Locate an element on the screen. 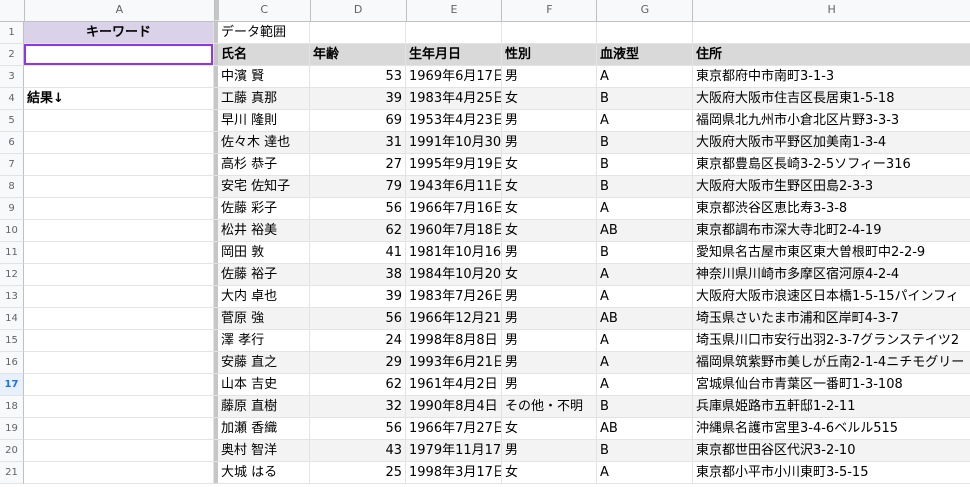 The image size is (970, 487). address-cell: 東京都渋谷区恵比寿3-3-8 is located at coordinates (831, 209).